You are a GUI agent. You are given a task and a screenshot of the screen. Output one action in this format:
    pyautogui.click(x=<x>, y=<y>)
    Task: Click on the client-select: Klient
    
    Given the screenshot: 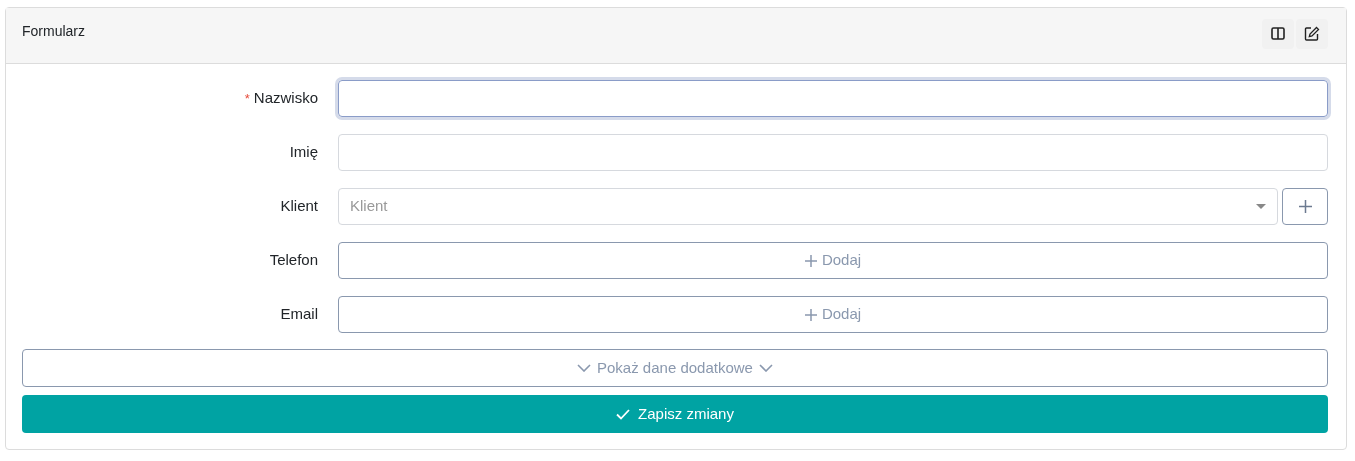 What is the action you would take?
    pyautogui.click(x=808, y=206)
    